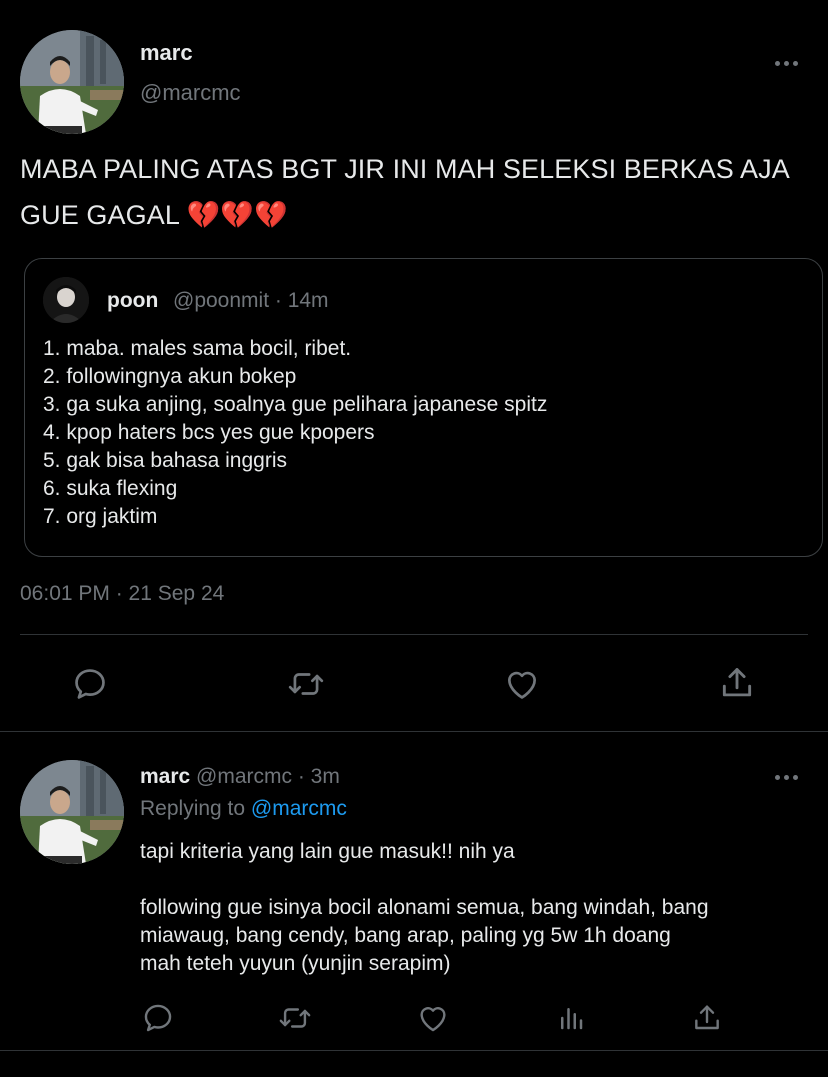 Image resolution: width=828 pixels, height=1077 pixels. Describe the element at coordinates (571, 1018) in the screenshot. I see `analytics-icon` at that location.